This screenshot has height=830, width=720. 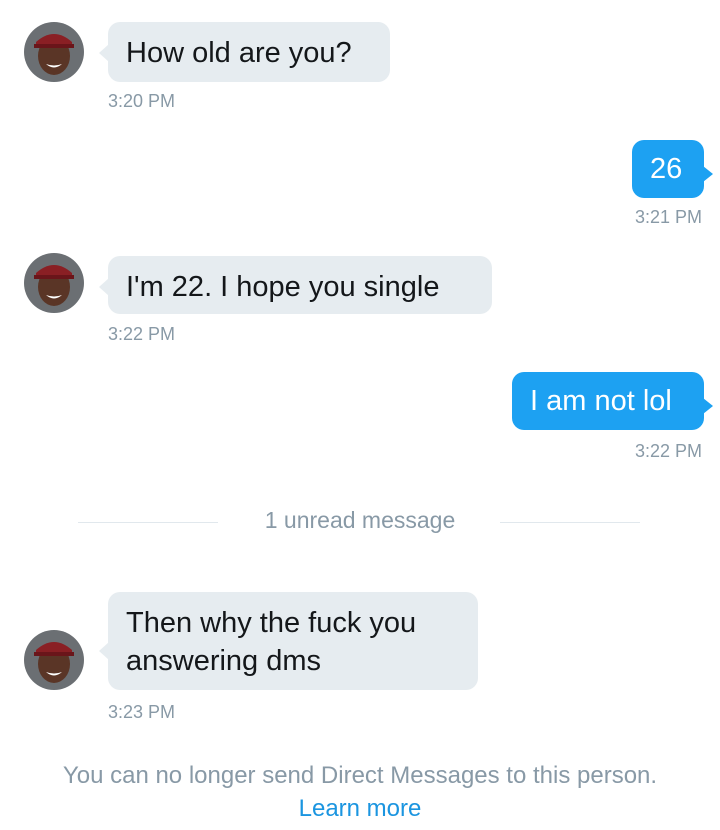 I want to click on message-text: How old are you?, so click(x=239, y=53).